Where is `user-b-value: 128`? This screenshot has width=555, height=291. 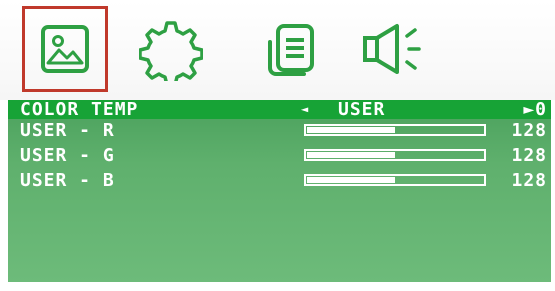
user-b-value: 128 is located at coordinates (529, 180).